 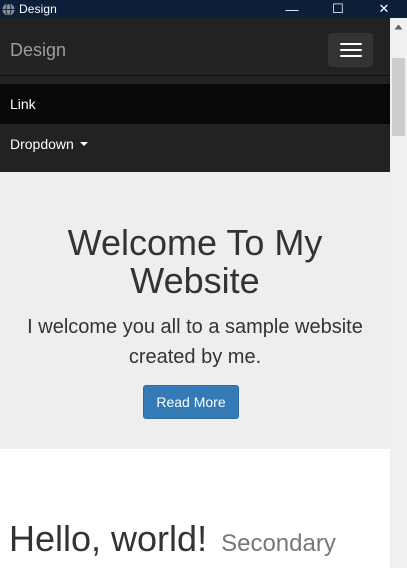 I want to click on page-heading: Hello, world! Secondary, so click(x=172, y=539).